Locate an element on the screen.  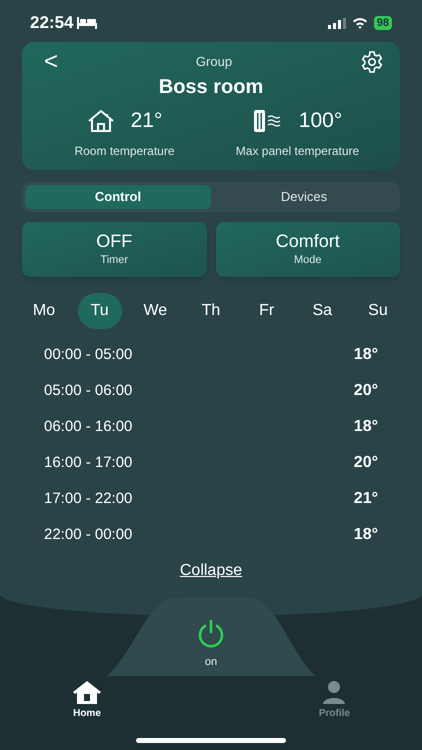
nav-tab: Profile is located at coordinates (334, 700).